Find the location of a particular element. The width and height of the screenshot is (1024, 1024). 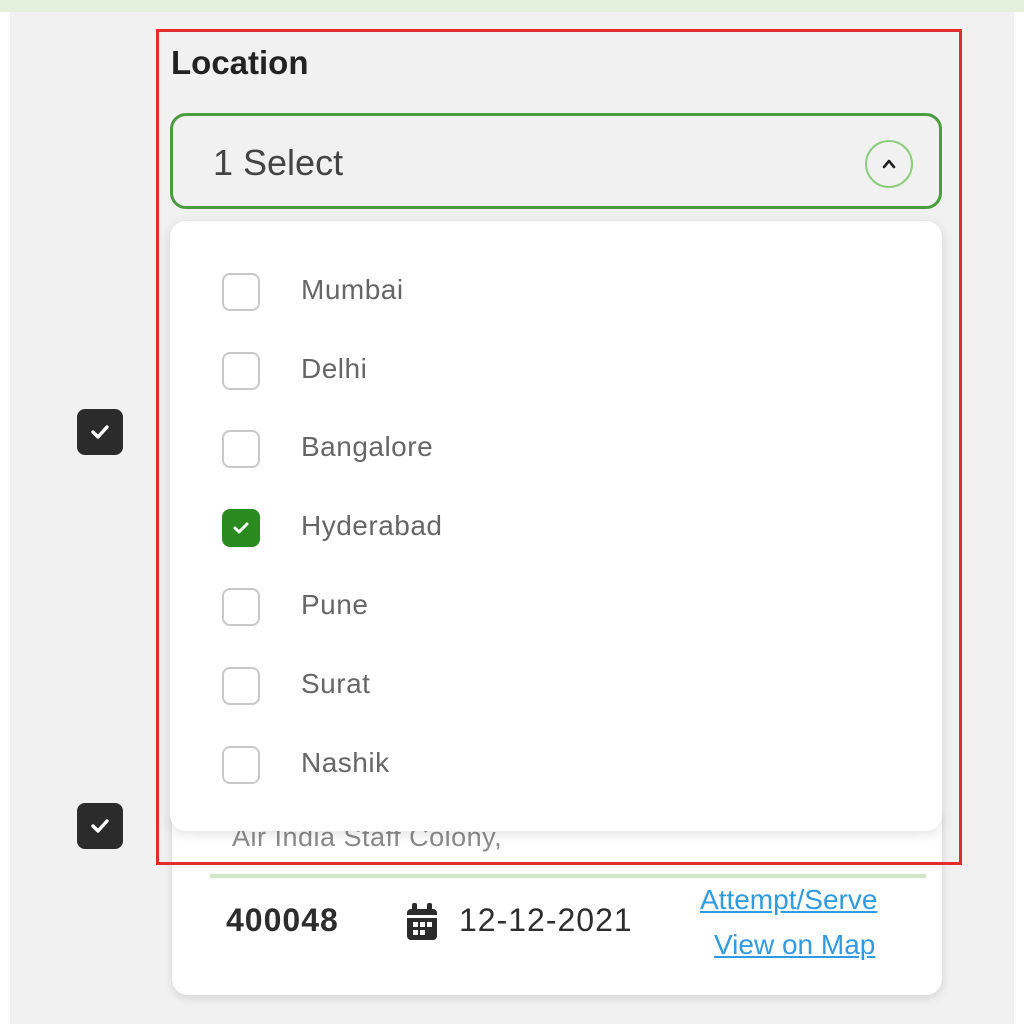

card-divider is located at coordinates (568, 876).